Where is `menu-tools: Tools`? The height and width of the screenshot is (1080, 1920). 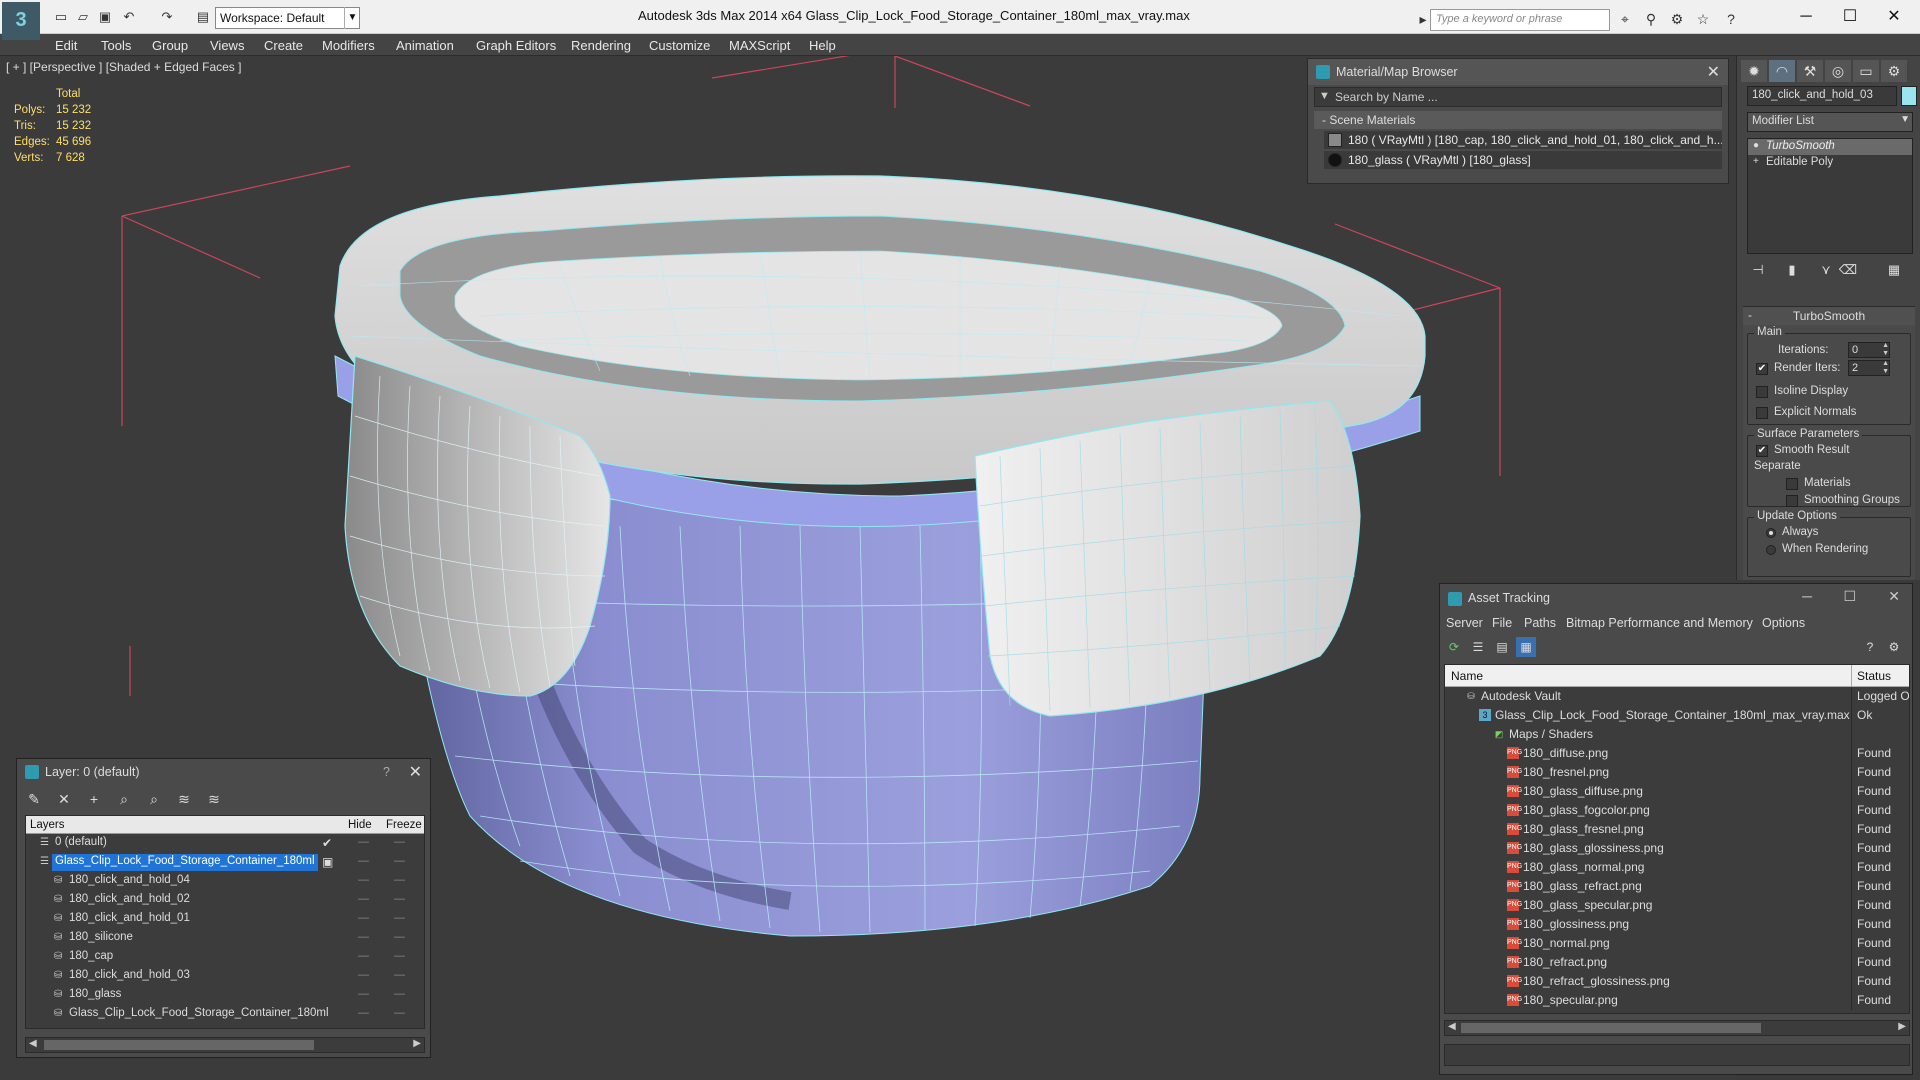 menu-tools: Tools is located at coordinates (116, 45).